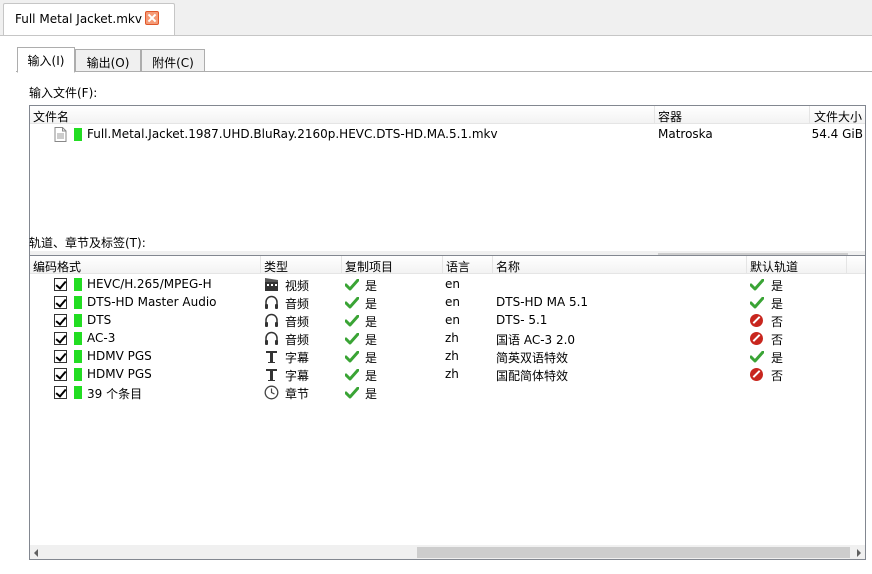 Image resolution: width=872 pixels, height=574 pixels. I want to click on track-codec: 39 个条目, so click(115, 394).